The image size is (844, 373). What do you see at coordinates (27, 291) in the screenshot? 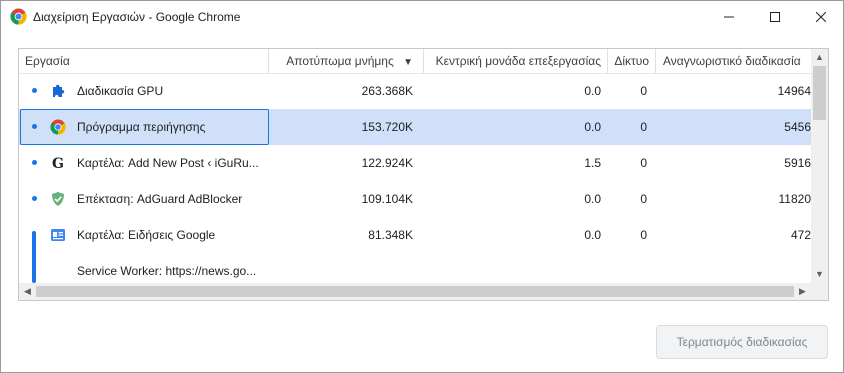
I see `scroll-left-arrow-icon: ◀` at bounding box center [27, 291].